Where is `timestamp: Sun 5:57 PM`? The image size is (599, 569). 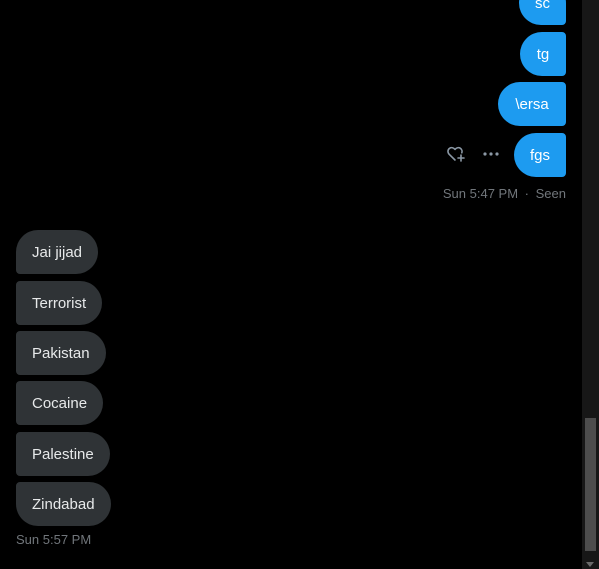 timestamp: Sun 5:57 PM is located at coordinates (54, 539).